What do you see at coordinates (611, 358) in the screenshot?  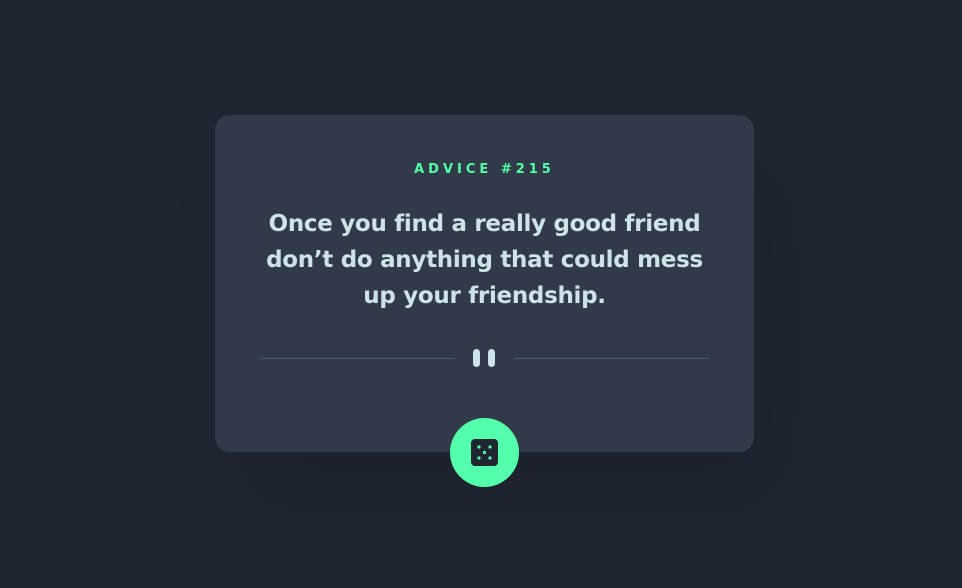 I see `divider-line-right` at bounding box center [611, 358].